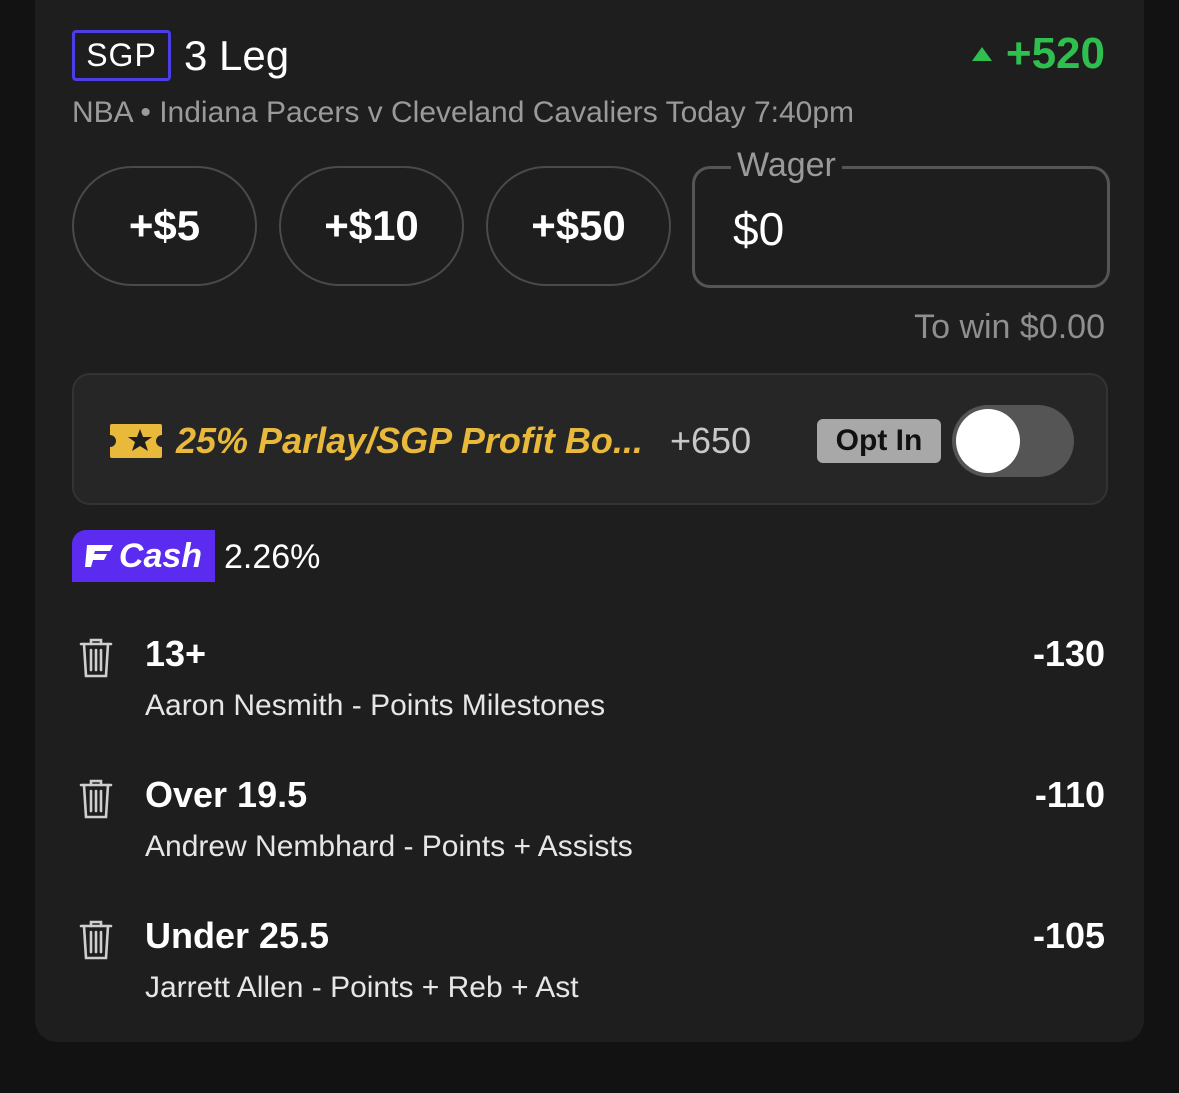  I want to click on quick-add-50-button: +$50, so click(578, 226).